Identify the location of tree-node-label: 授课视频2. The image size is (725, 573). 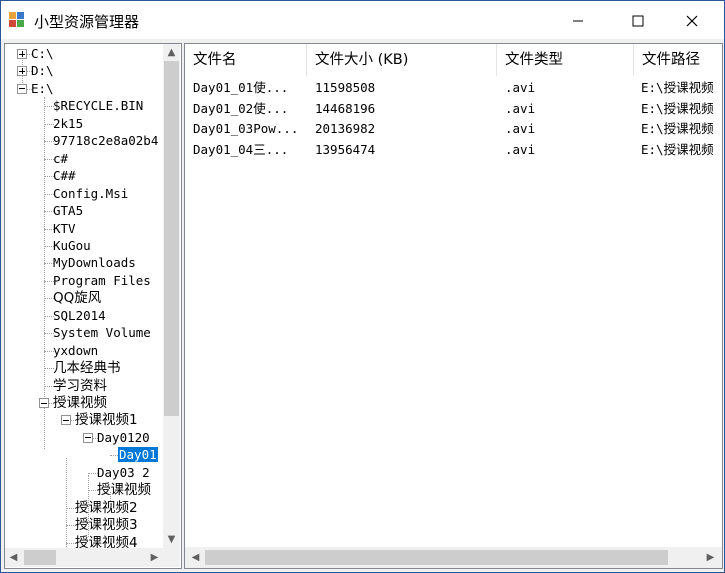
(106, 507).